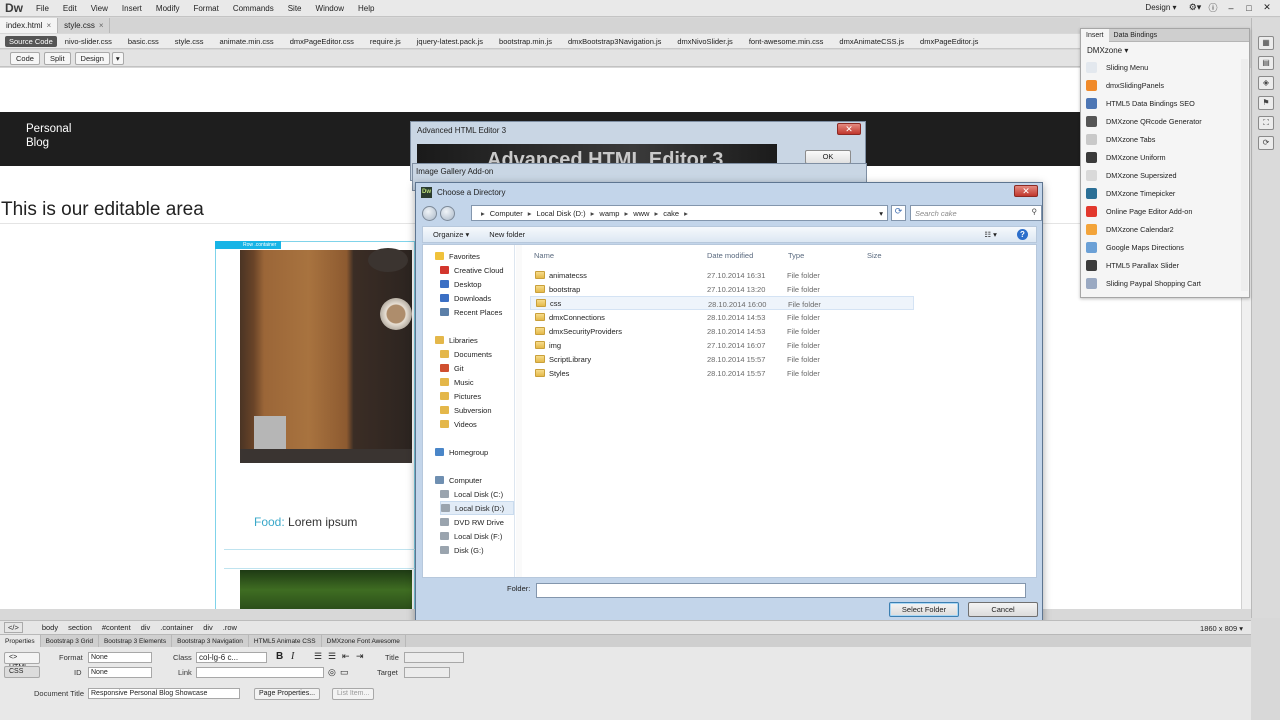  I want to click on editable-heading: This is our editable area, so click(102, 210).